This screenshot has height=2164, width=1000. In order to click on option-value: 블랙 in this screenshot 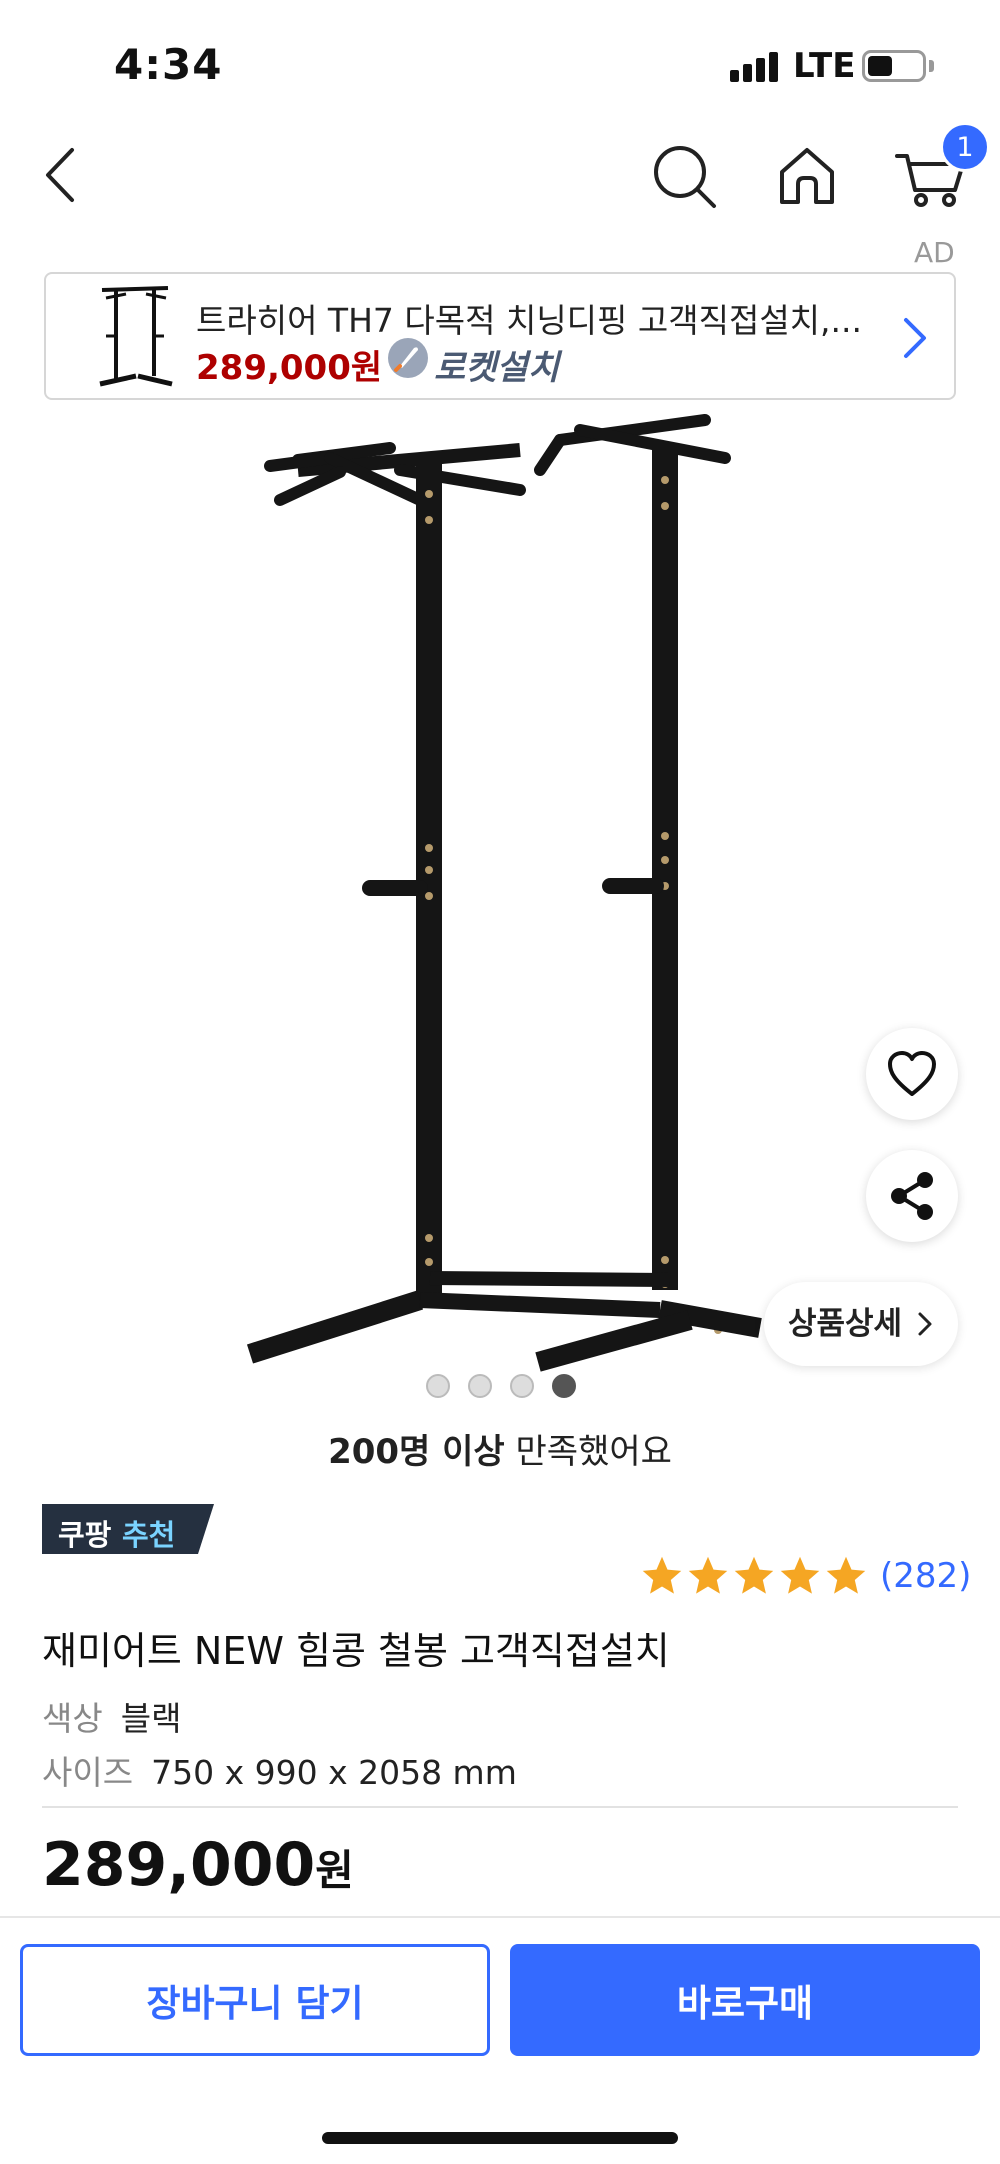, I will do `click(151, 1718)`.